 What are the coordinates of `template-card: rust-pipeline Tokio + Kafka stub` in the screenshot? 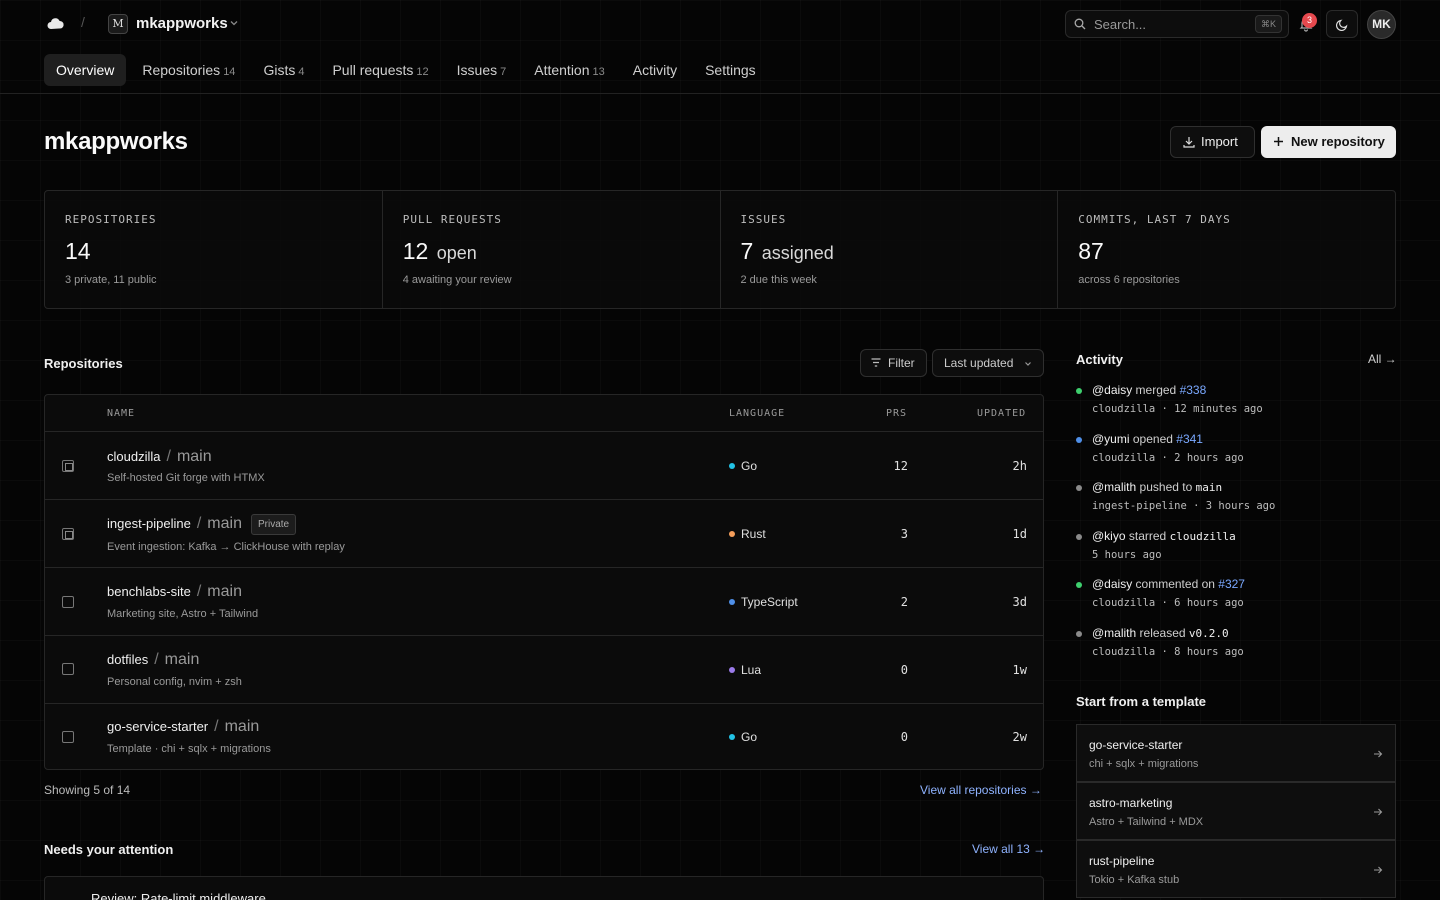 It's located at (1236, 869).